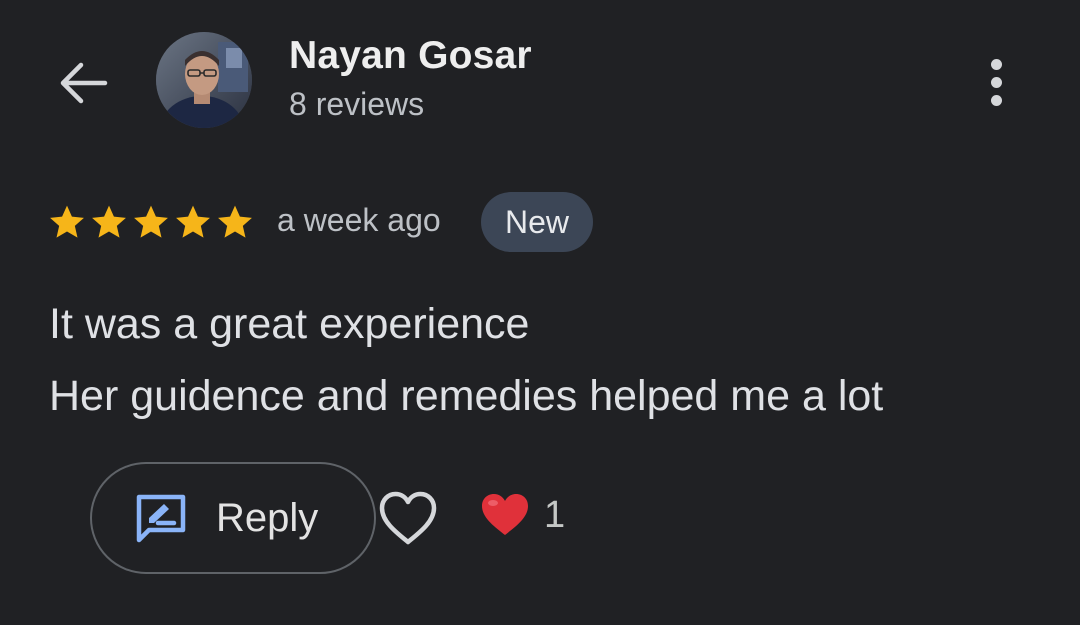  What do you see at coordinates (359, 220) in the screenshot?
I see `review-time: a week ago` at bounding box center [359, 220].